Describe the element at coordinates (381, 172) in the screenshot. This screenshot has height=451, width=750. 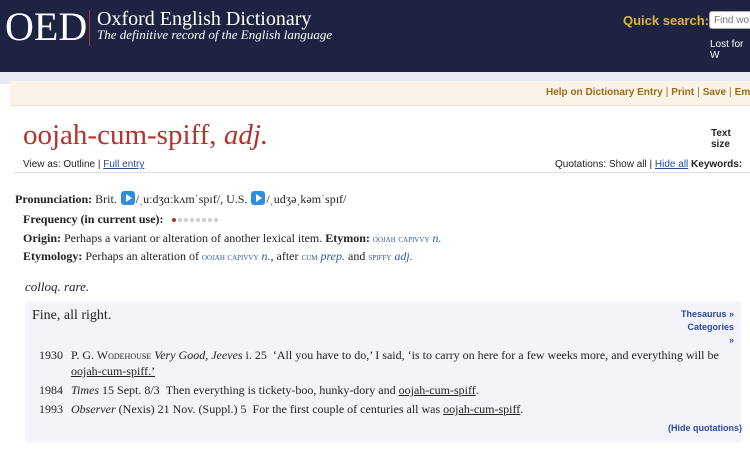
I see `divider` at that location.